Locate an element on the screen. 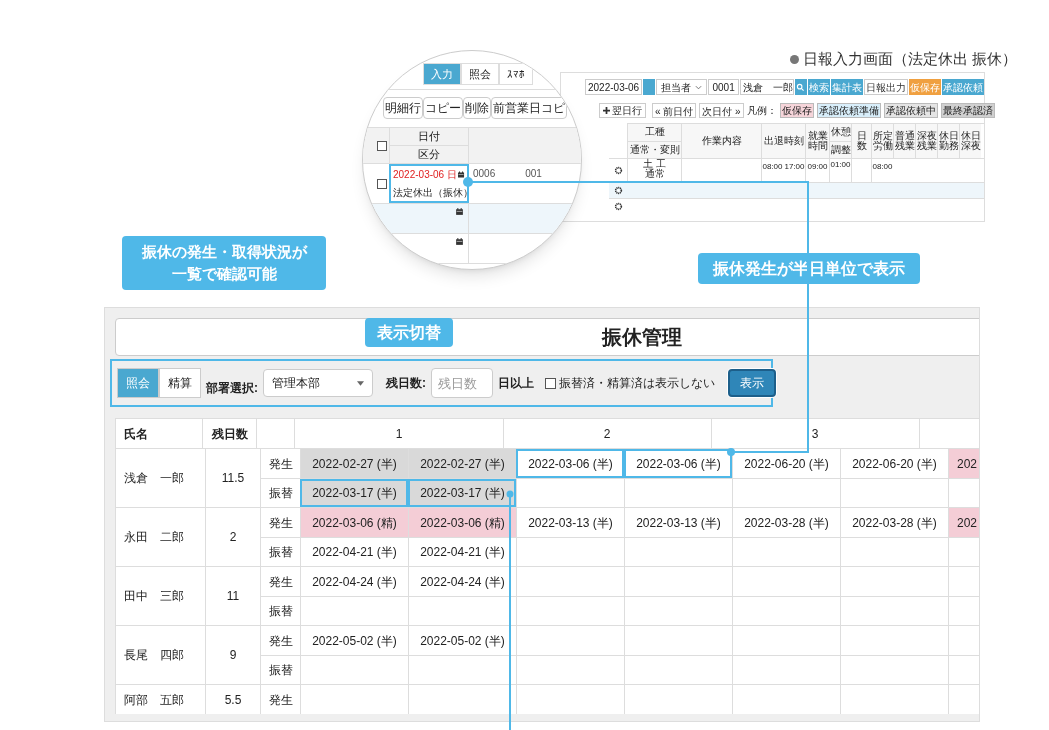 Image resolution: width=1049 pixels, height=730 pixels. callout: 振休発生が半日単位で表示 is located at coordinates (809, 268).